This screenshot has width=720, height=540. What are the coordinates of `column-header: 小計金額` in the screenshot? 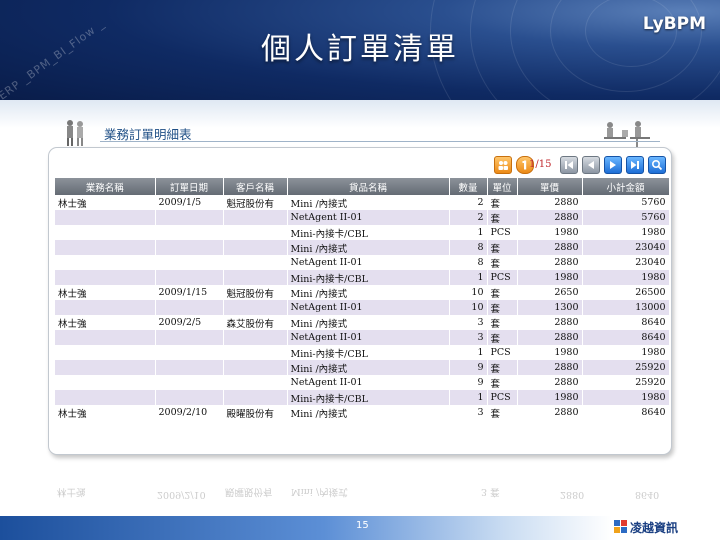 It's located at (626, 186).